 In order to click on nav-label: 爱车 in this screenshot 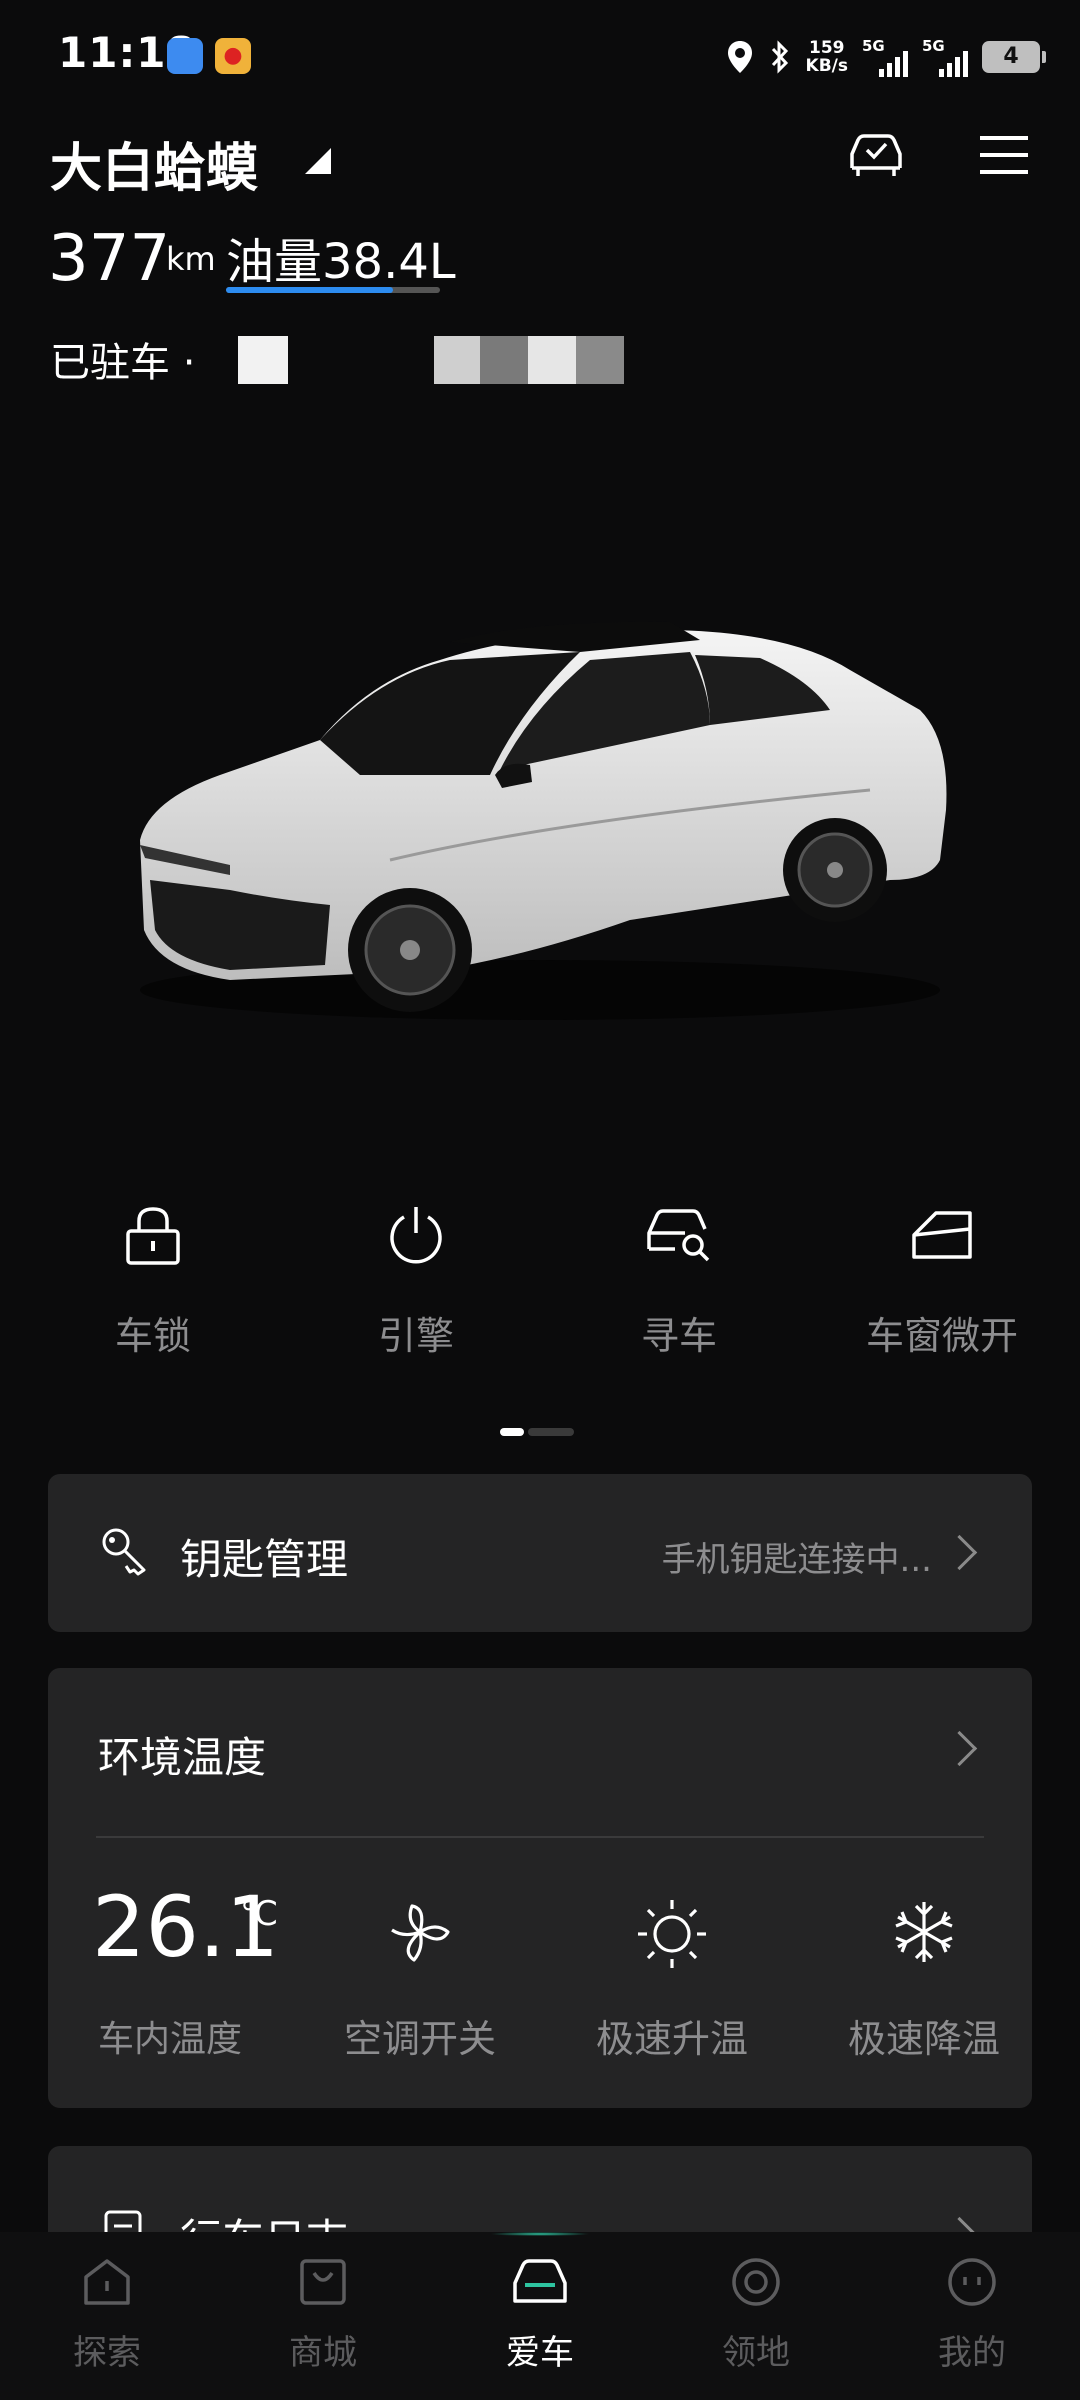, I will do `click(540, 2353)`.